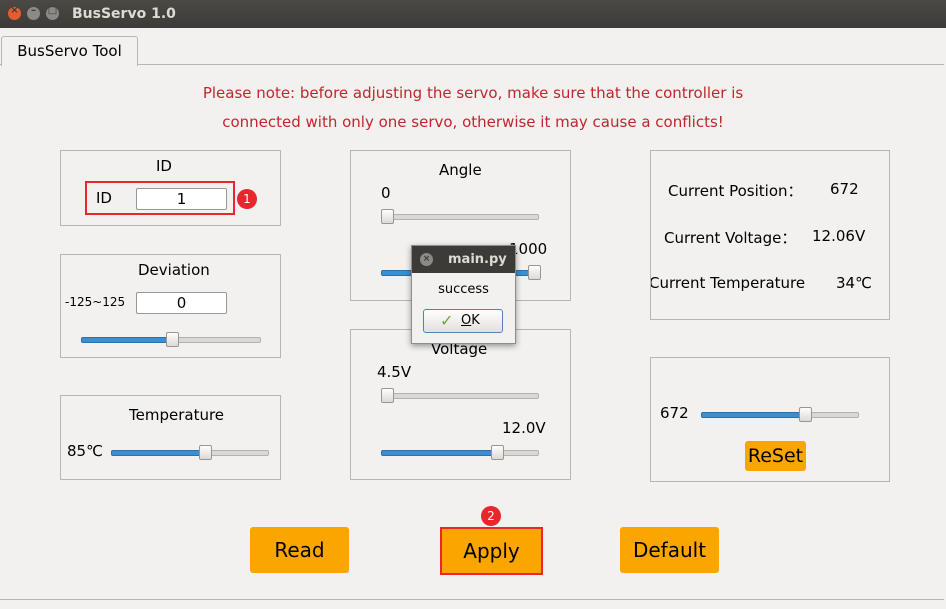  Describe the element at coordinates (460, 395) in the screenshot. I see `voltage-min-slider` at that location.